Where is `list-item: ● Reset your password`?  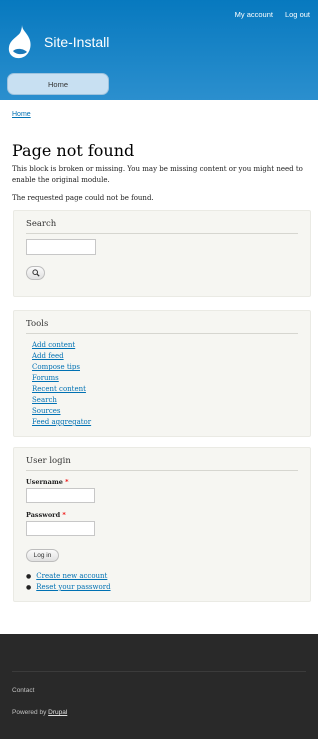 list-item: ● Reset your password is located at coordinates (68, 587).